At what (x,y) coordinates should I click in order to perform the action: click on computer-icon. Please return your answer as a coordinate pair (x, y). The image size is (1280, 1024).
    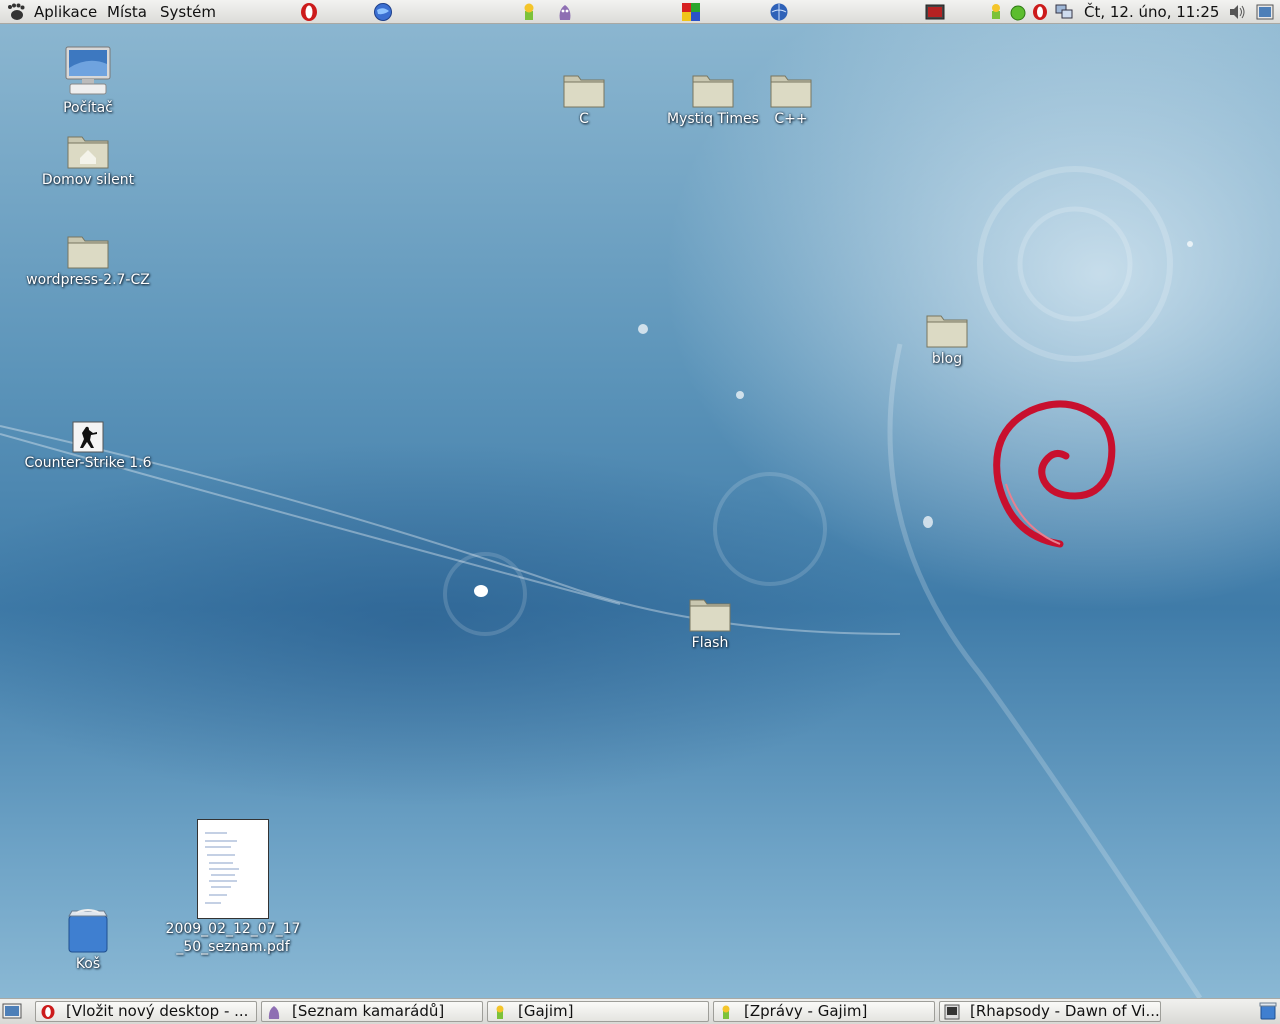
    Looking at the image, I should click on (88, 70).